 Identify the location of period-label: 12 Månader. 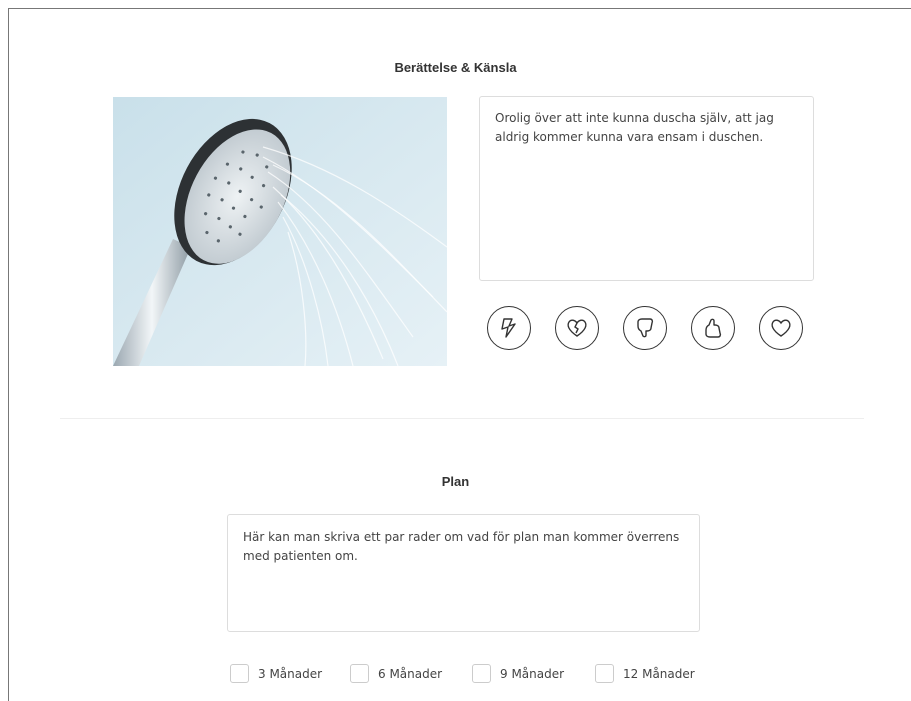
(659, 673).